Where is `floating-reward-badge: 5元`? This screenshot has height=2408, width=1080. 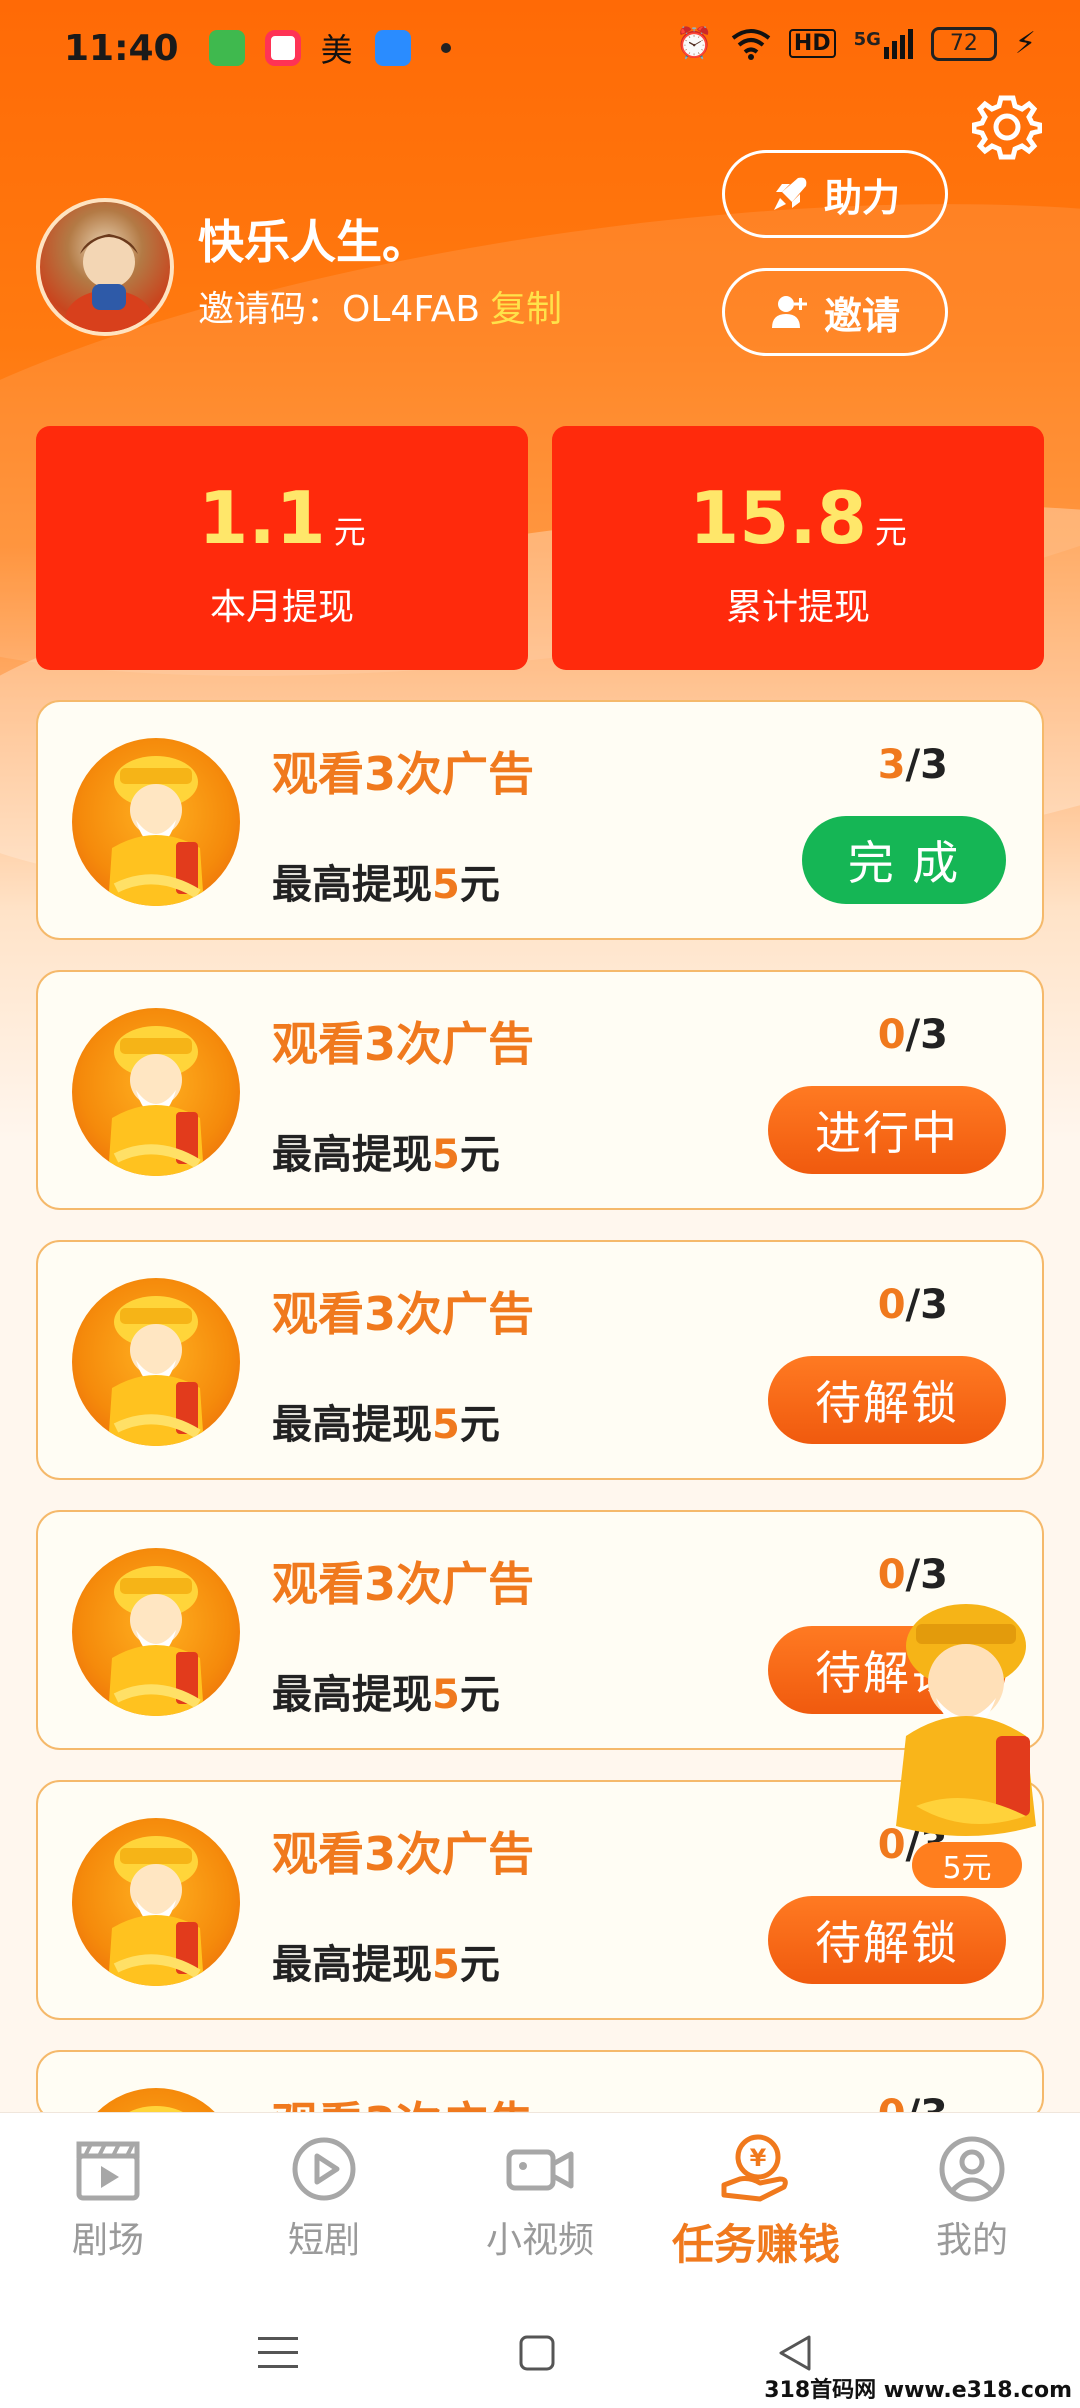
floating-reward-badge: 5元 is located at coordinates (967, 1865).